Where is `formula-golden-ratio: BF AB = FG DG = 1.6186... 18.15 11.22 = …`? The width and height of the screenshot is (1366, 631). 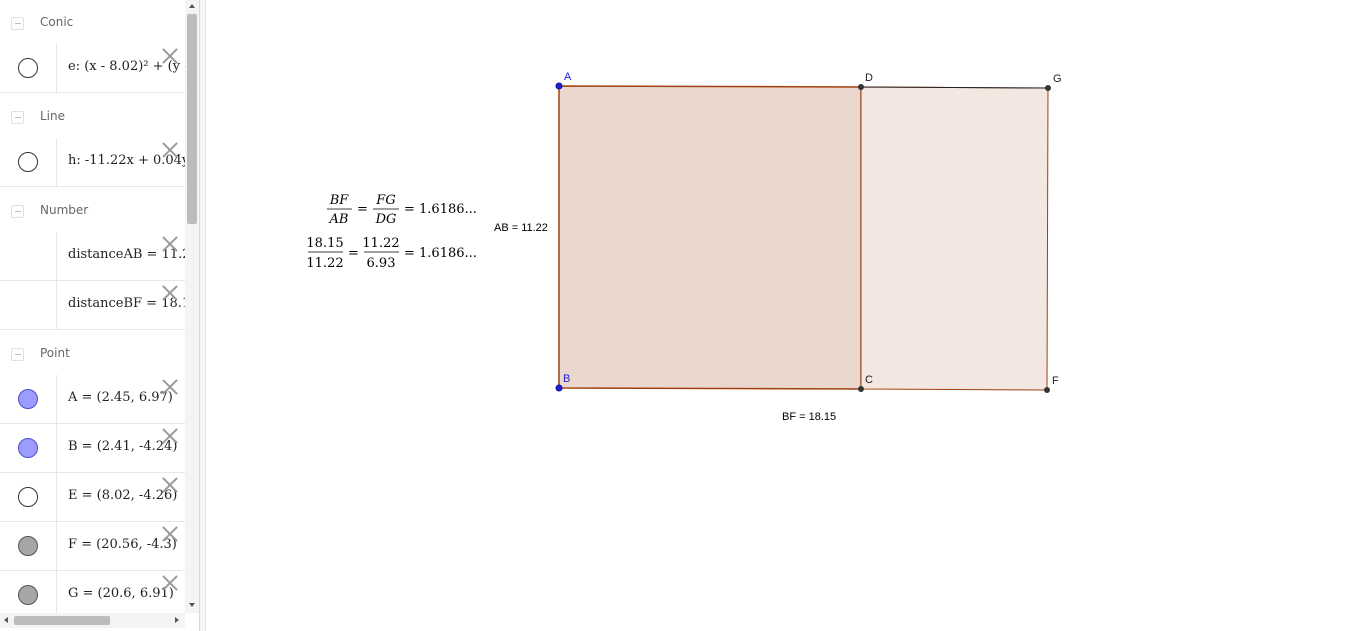
formula-golden-ratio: BF AB = FG DG = 1.6186... 18.15 11.22 = … is located at coordinates (391, 232).